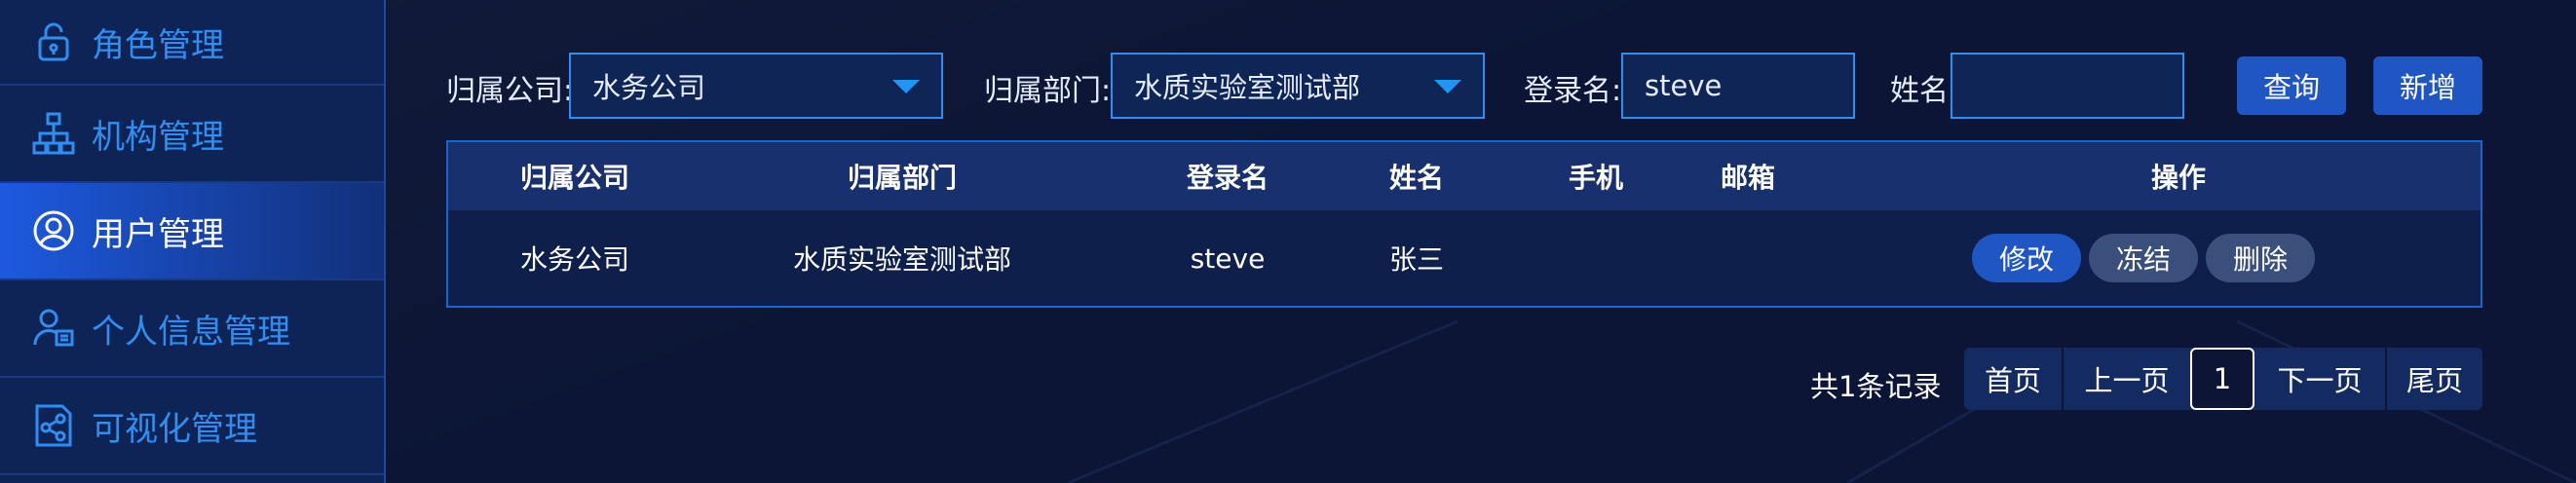 Image resolution: width=2576 pixels, height=483 pixels. Describe the element at coordinates (158, 137) in the screenshot. I see `sidebar-item-label: 机构管理` at that location.